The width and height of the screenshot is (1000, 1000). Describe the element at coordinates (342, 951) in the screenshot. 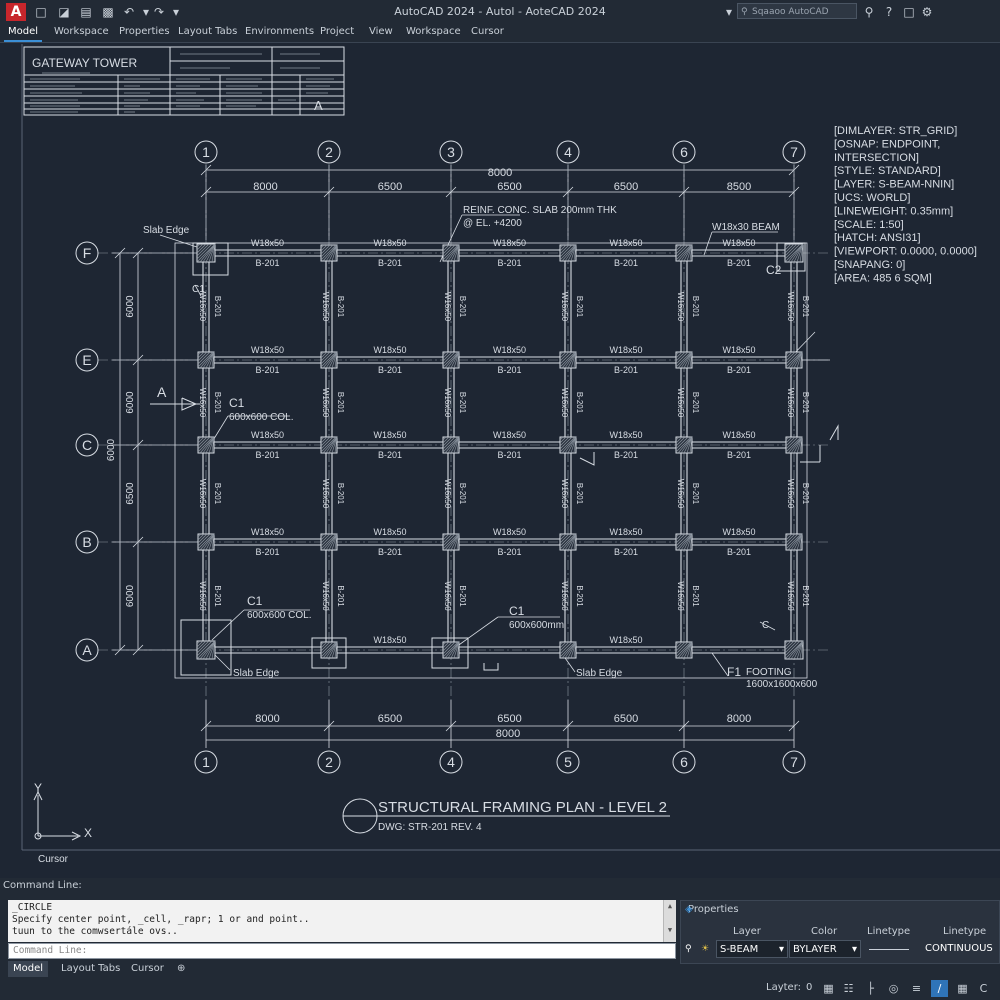

I see `command-input: Command Line:` at that location.